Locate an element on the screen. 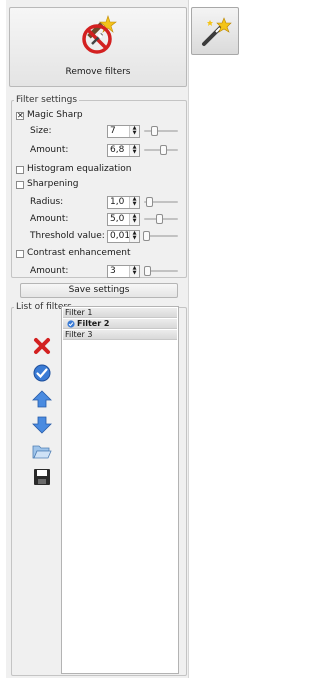 This screenshot has width=320, height=678. contrast-amount-slider is located at coordinates (161, 271).